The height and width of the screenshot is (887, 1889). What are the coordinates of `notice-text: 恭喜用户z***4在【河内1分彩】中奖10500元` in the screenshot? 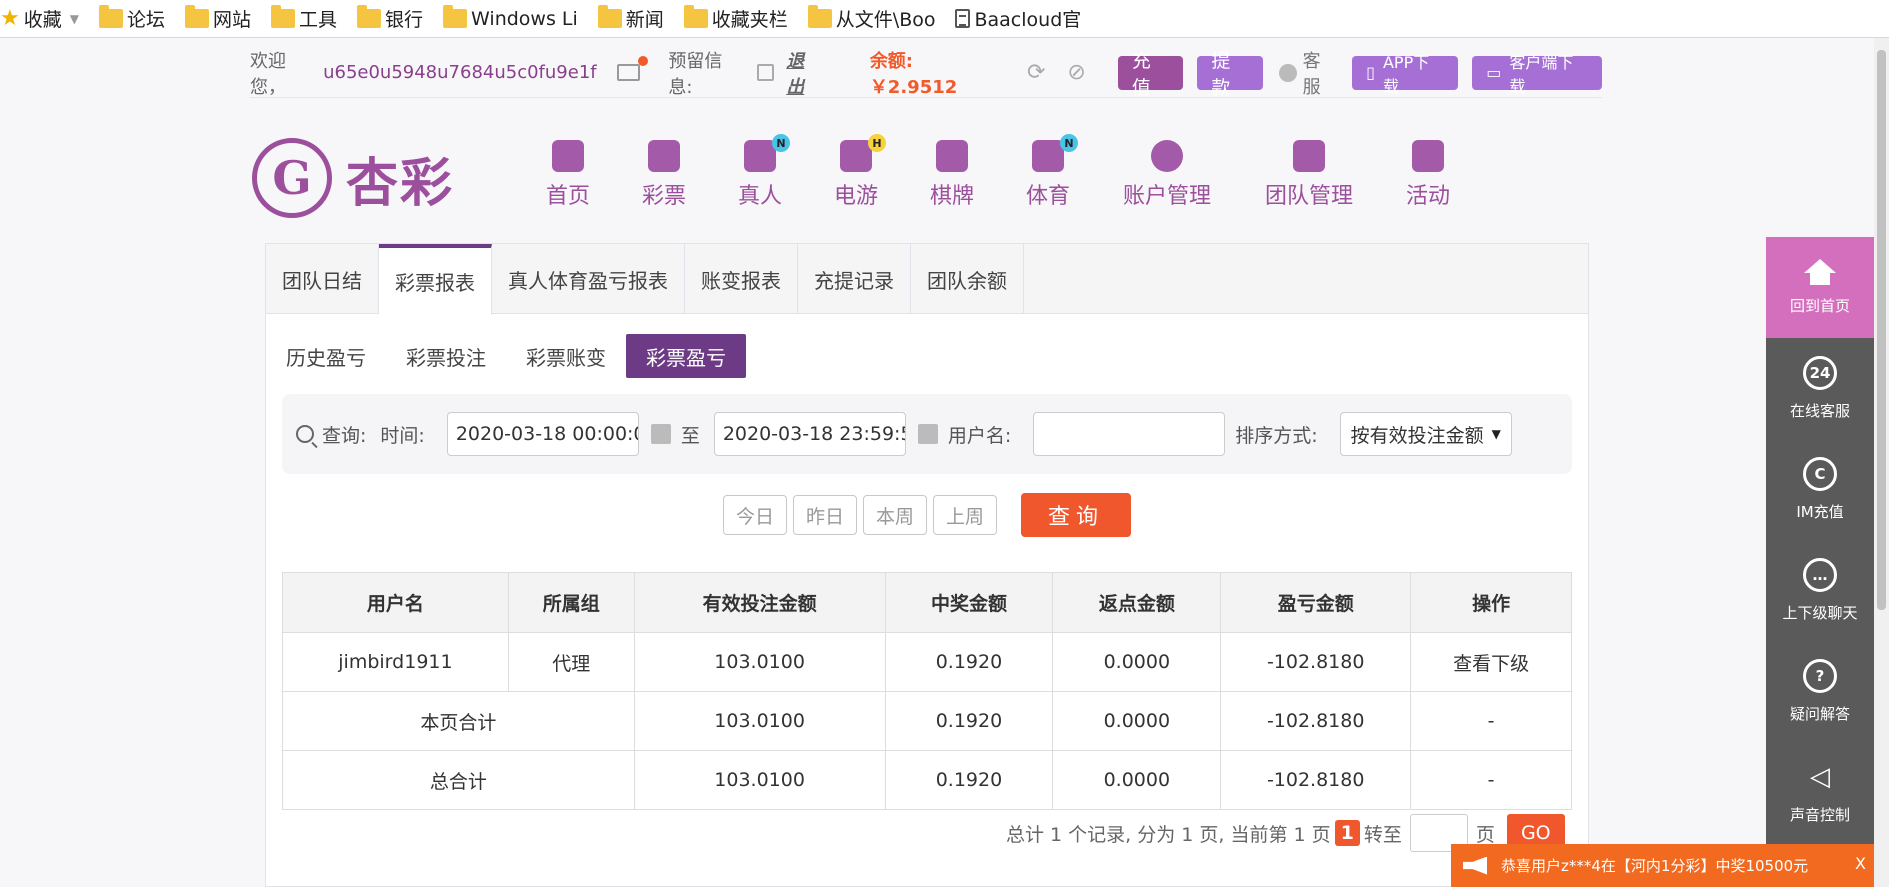 It's located at (1655, 866).